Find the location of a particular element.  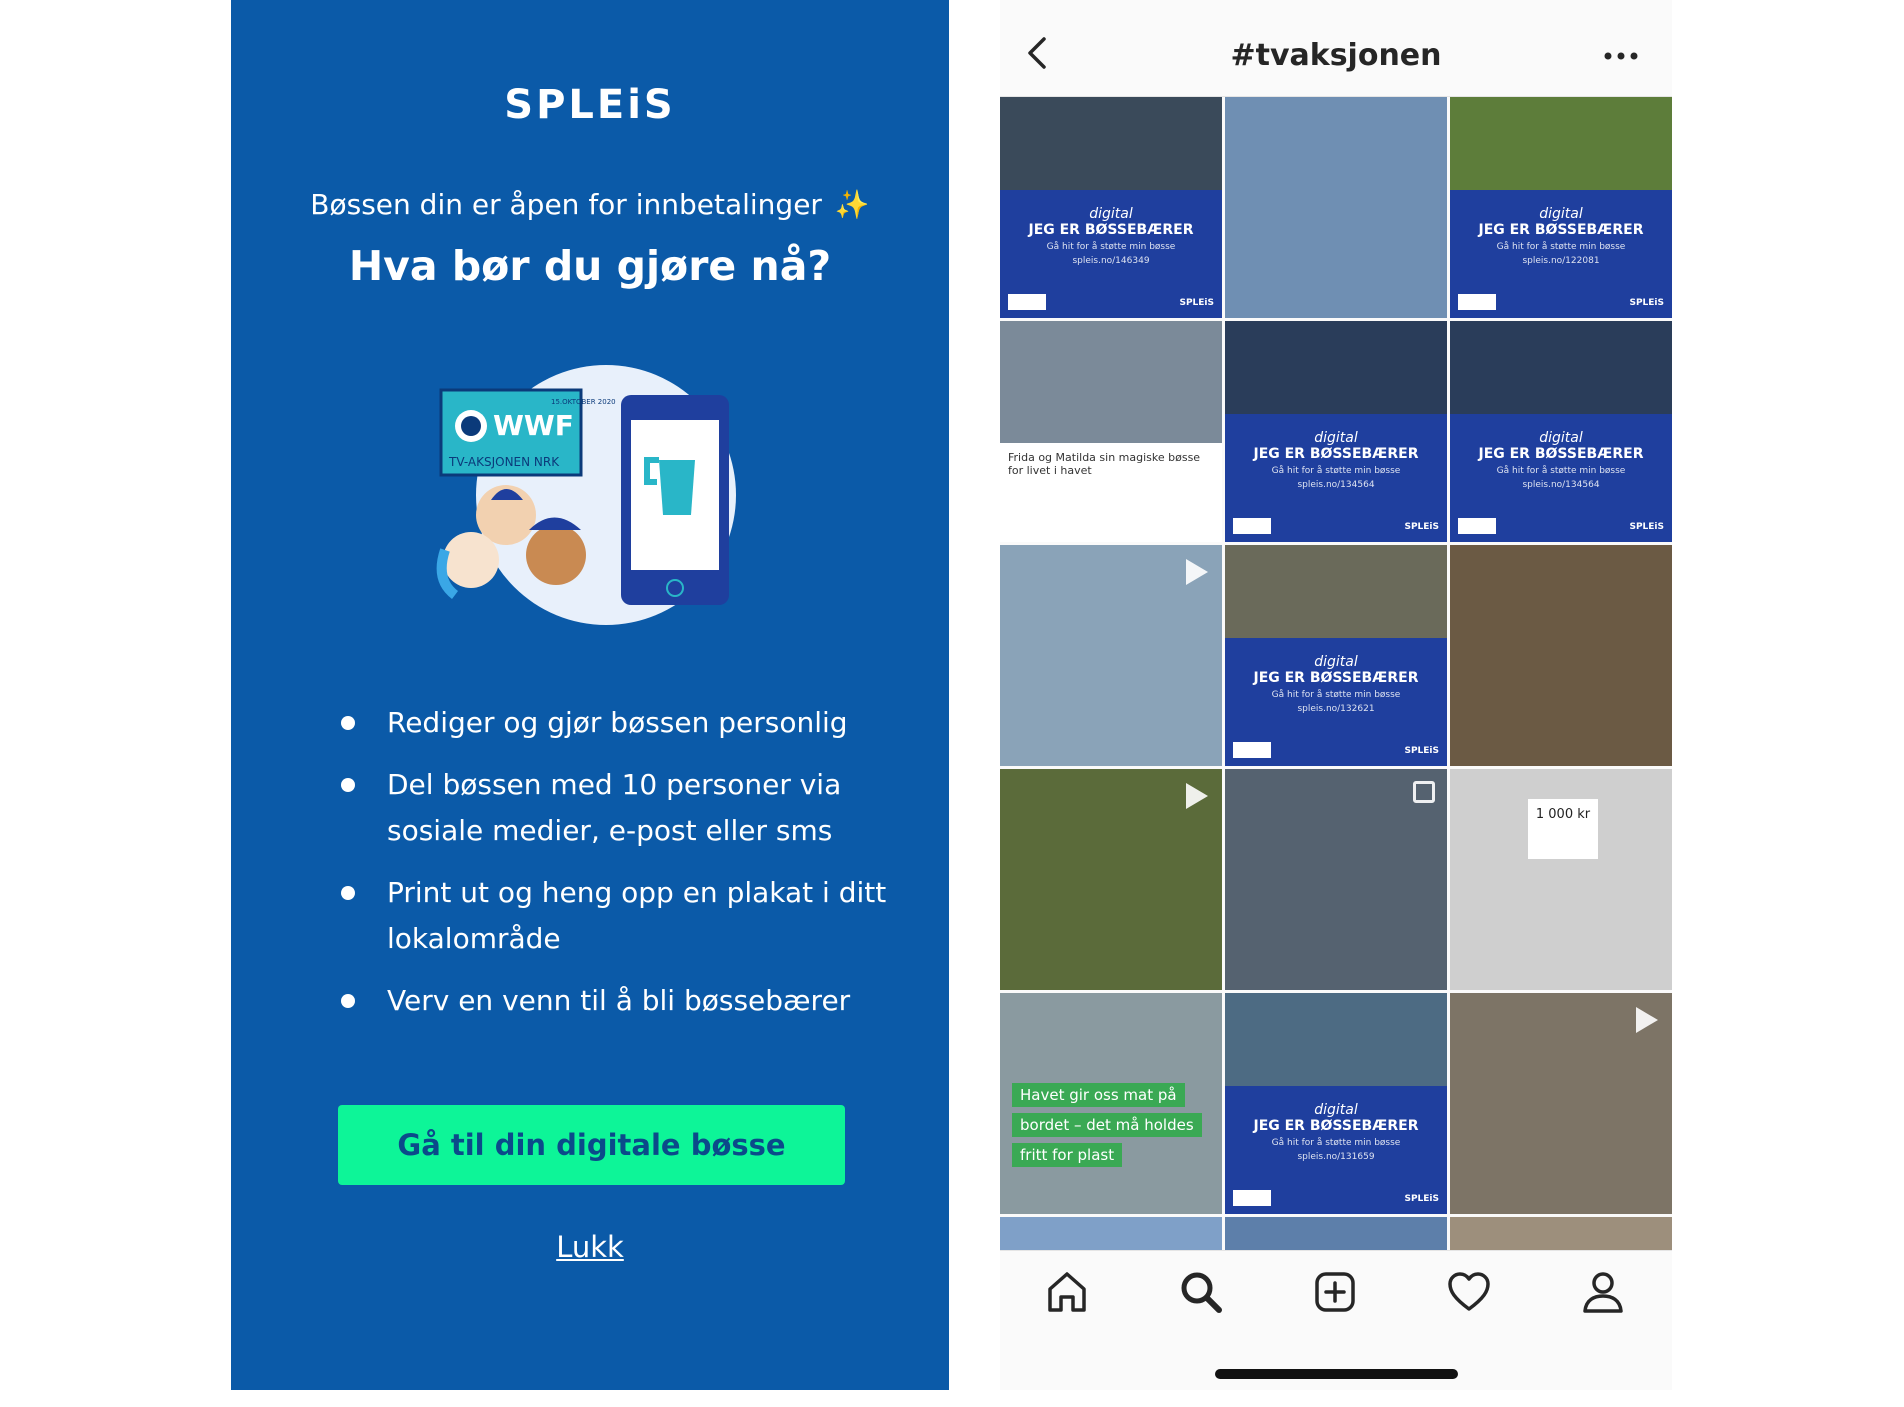

bottom-nav is located at coordinates (1336, 1320).